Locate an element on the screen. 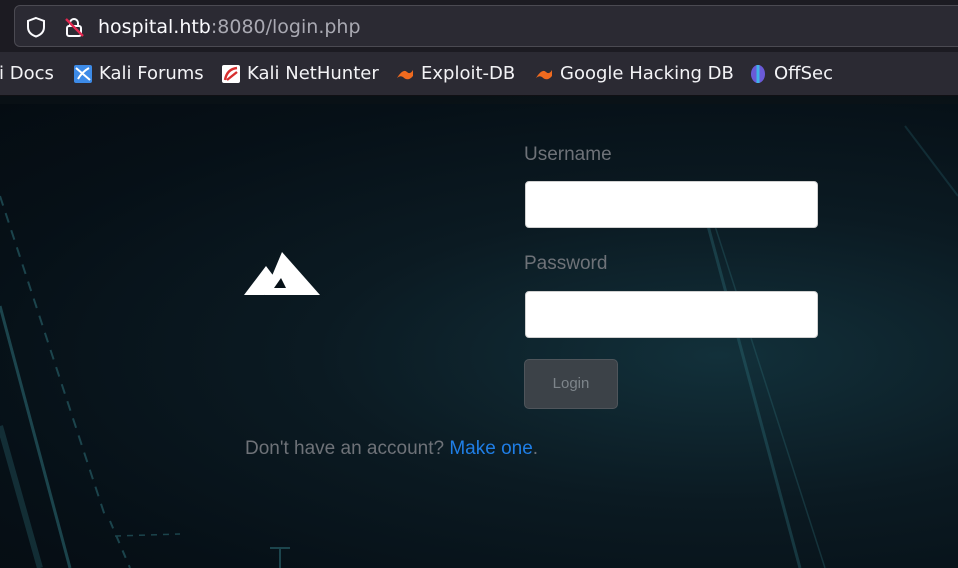 The height and width of the screenshot is (568, 958). bookmark-label: OffSec is located at coordinates (803, 73).